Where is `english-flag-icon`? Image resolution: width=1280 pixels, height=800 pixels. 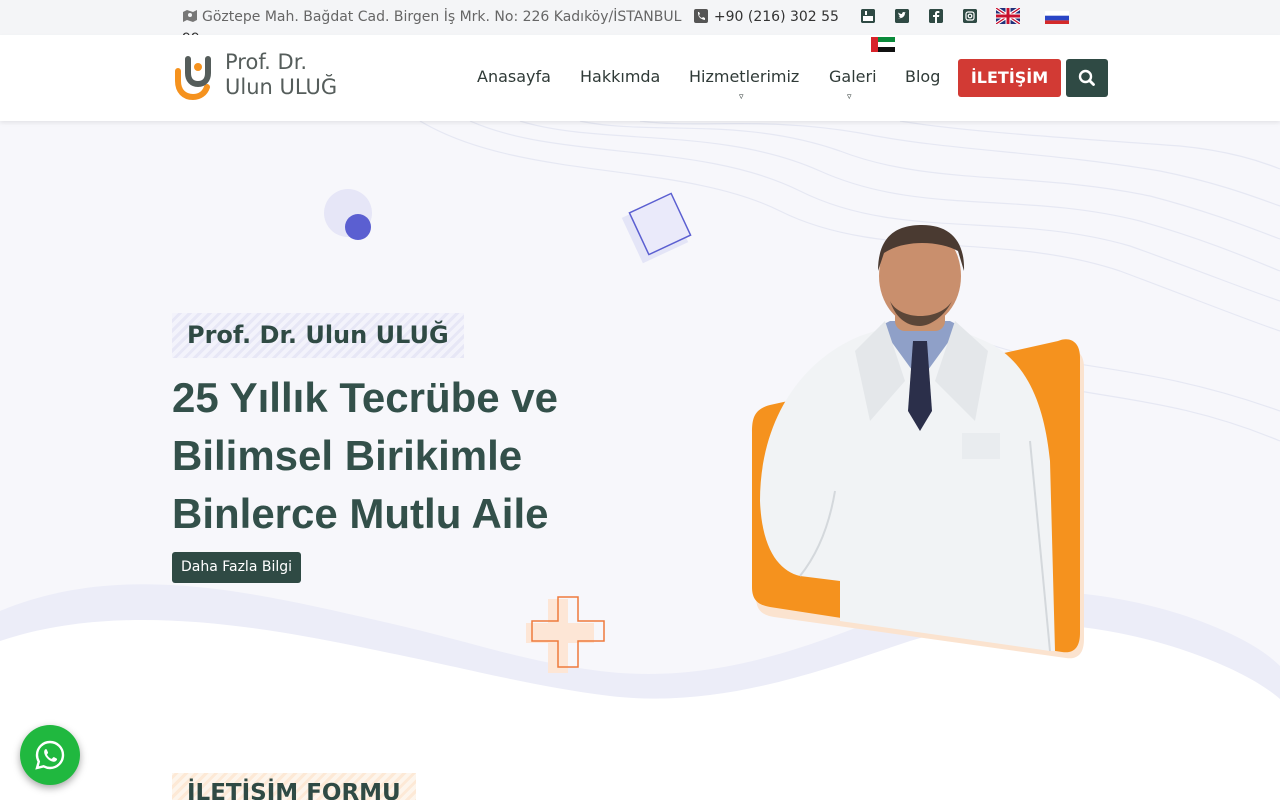 english-flag-icon is located at coordinates (1008, 16).